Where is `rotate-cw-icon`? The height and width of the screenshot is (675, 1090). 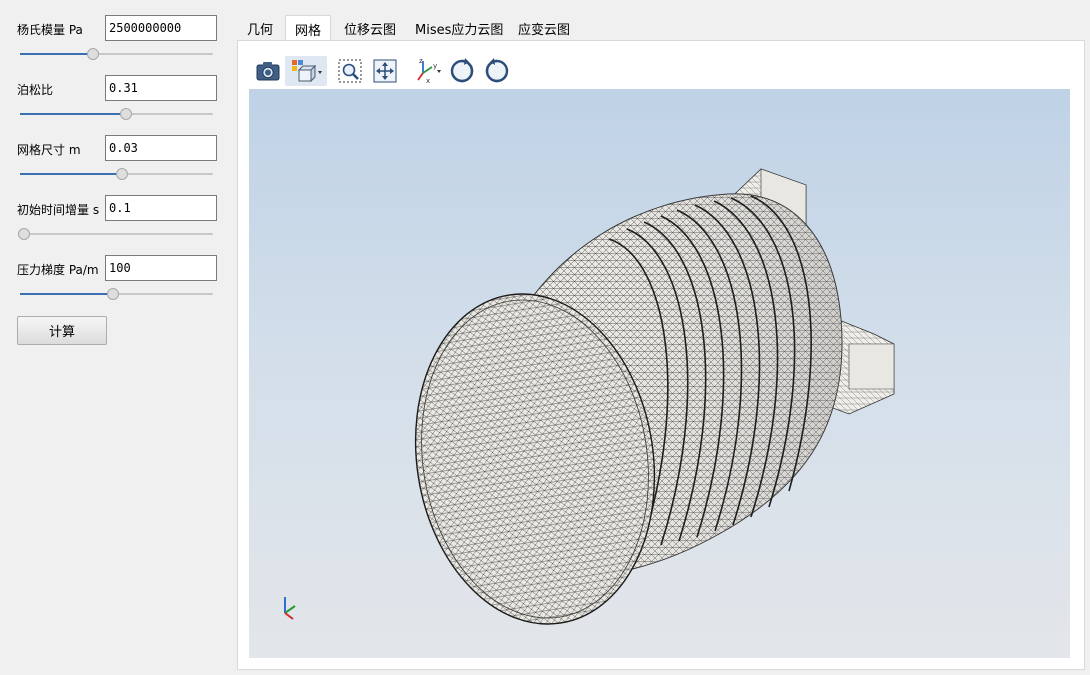 rotate-cw-icon is located at coordinates (462, 71).